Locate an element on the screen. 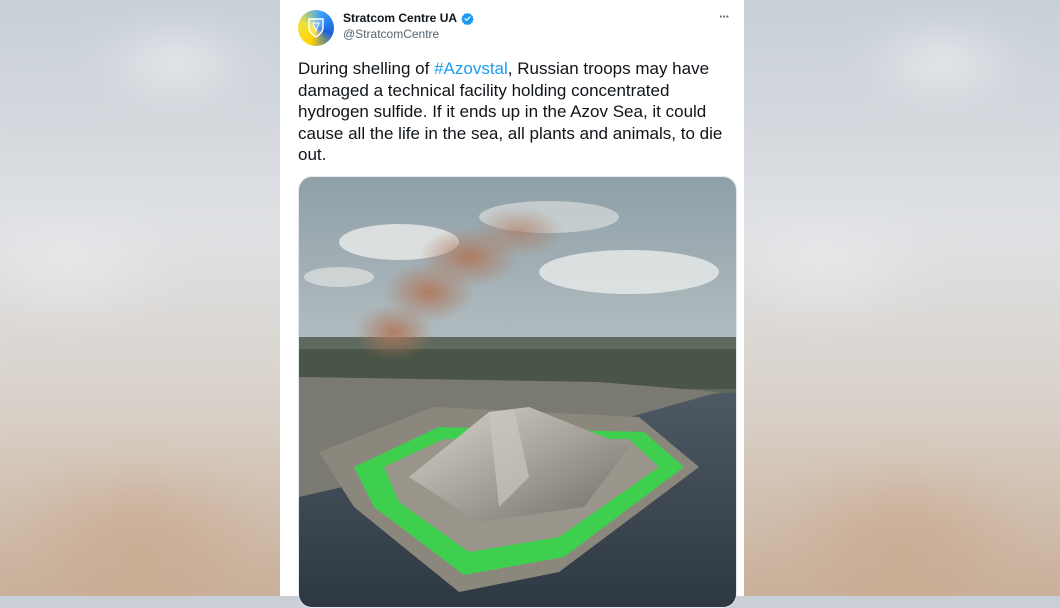 Image resolution: width=1060 pixels, height=608 pixels. more-options-icon: ··· is located at coordinates (724, 16).